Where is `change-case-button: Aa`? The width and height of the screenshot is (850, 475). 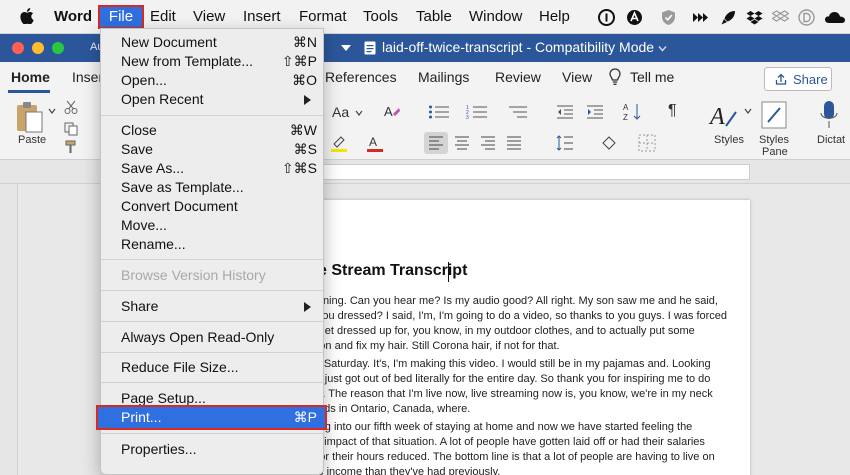
change-case-button: Aa is located at coordinates (340, 112).